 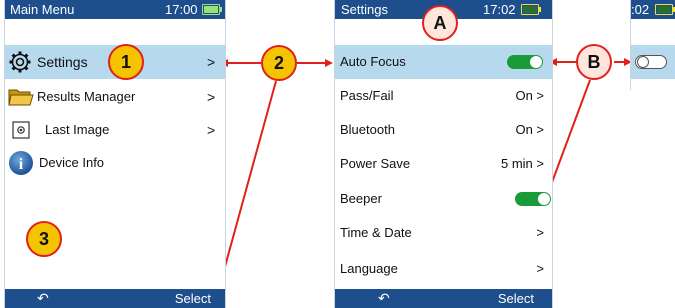 I want to click on setting-value: 5 min >, so click(x=522, y=163).